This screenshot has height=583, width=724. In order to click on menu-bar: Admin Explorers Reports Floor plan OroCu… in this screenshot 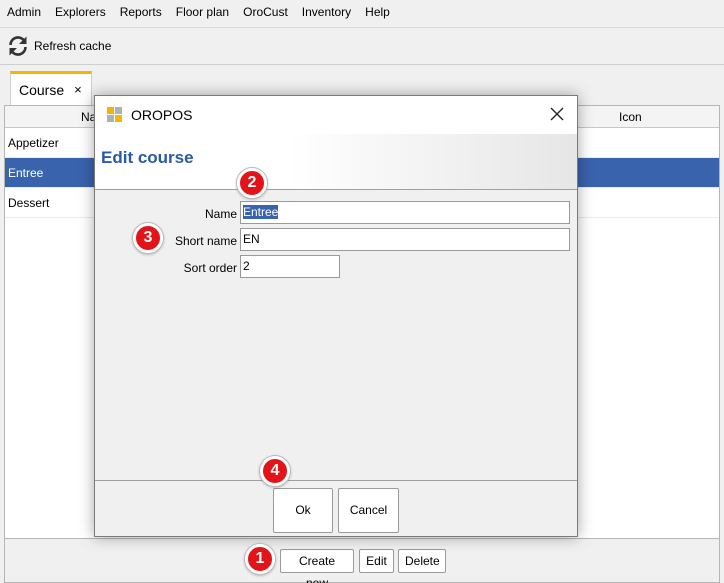, I will do `click(362, 12)`.